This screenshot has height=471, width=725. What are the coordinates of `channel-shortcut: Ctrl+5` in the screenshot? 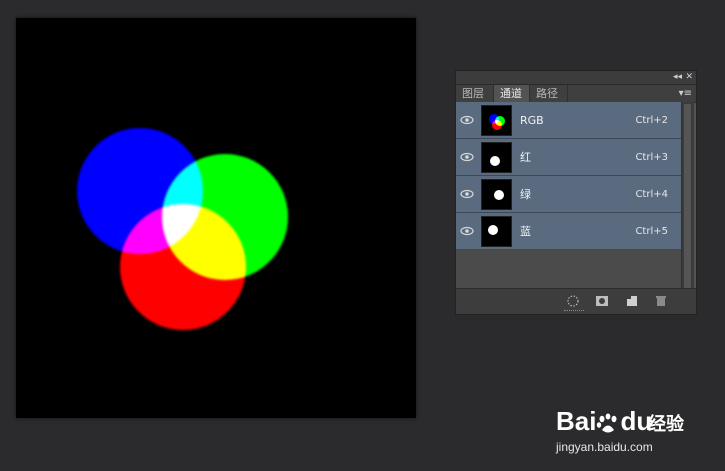 It's located at (651, 231).